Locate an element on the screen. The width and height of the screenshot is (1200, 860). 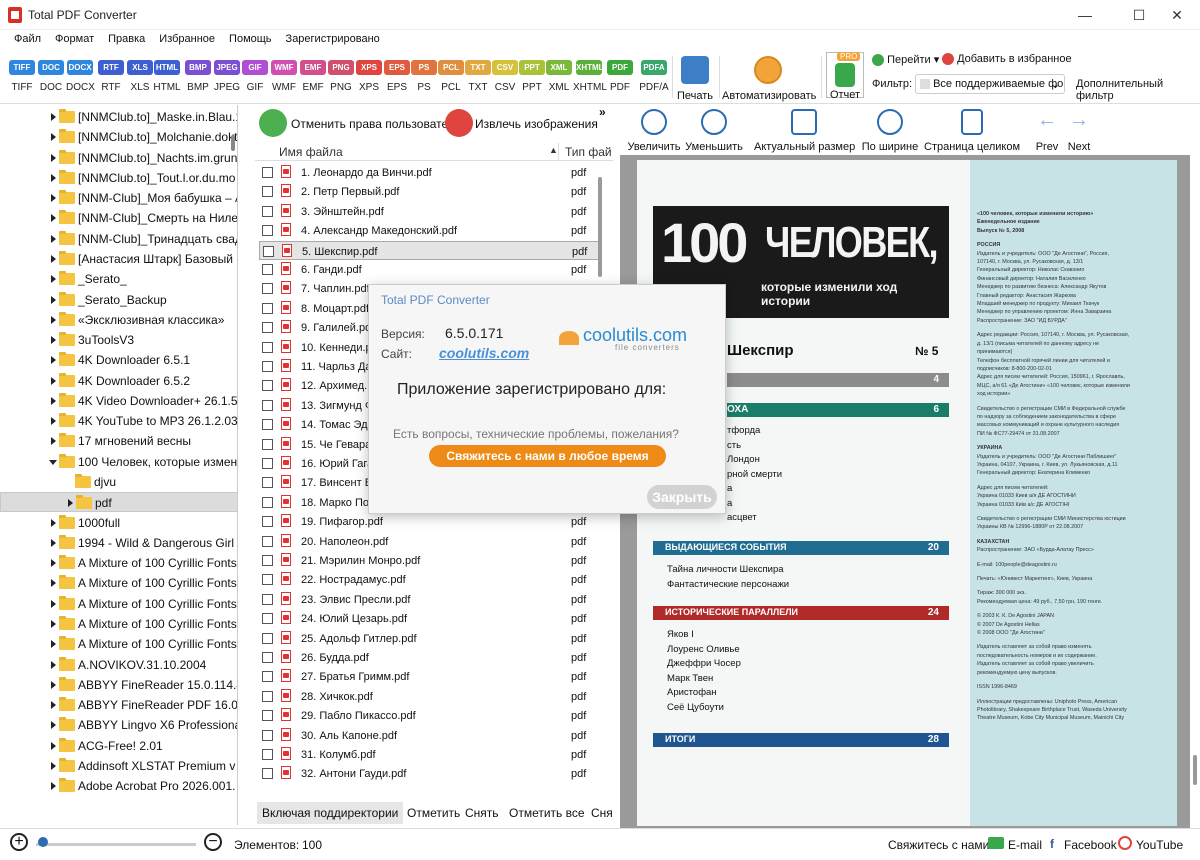
tree-item: 4K Downloader 6.5.2 is located at coordinates (118, 381).